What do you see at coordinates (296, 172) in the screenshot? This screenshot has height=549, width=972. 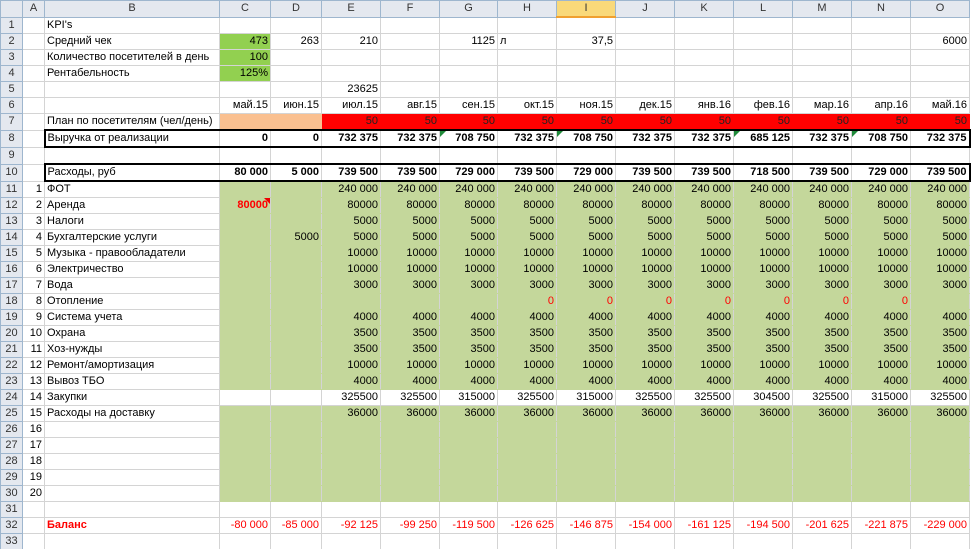 I see `cell-d10: 5 000` at bounding box center [296, 172].